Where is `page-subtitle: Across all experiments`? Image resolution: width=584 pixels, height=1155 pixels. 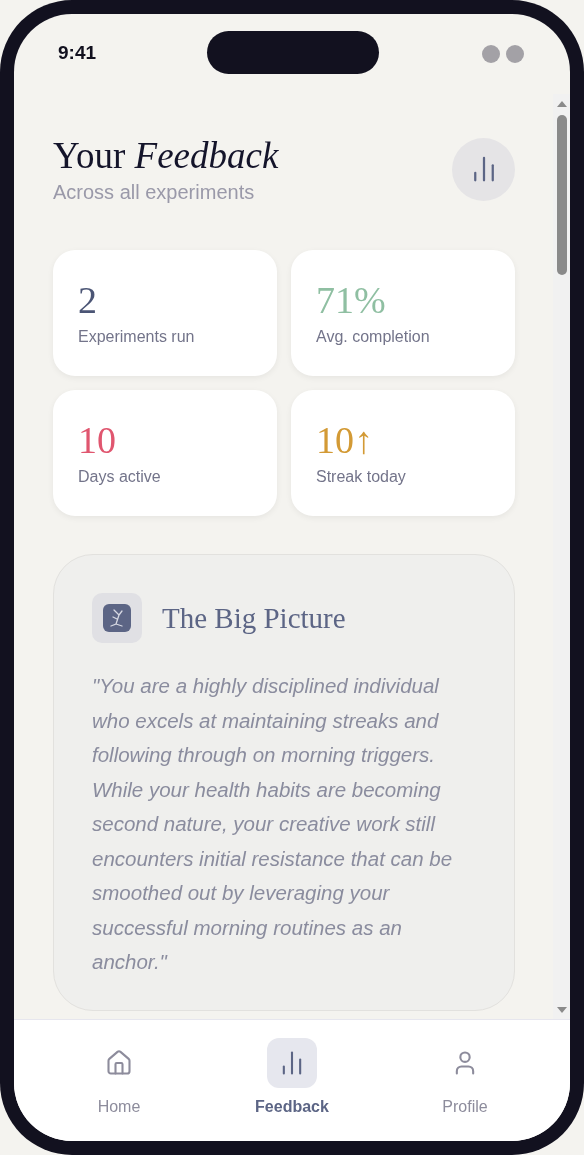
page-subtitle: Across all experiments is located at coordinates (154, 192).